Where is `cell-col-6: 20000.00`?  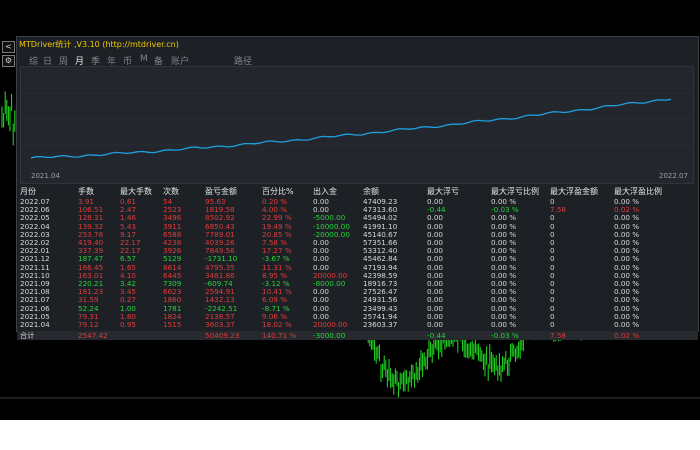
cell-col-6: 20000.00 is located at coordinates (330, 324).